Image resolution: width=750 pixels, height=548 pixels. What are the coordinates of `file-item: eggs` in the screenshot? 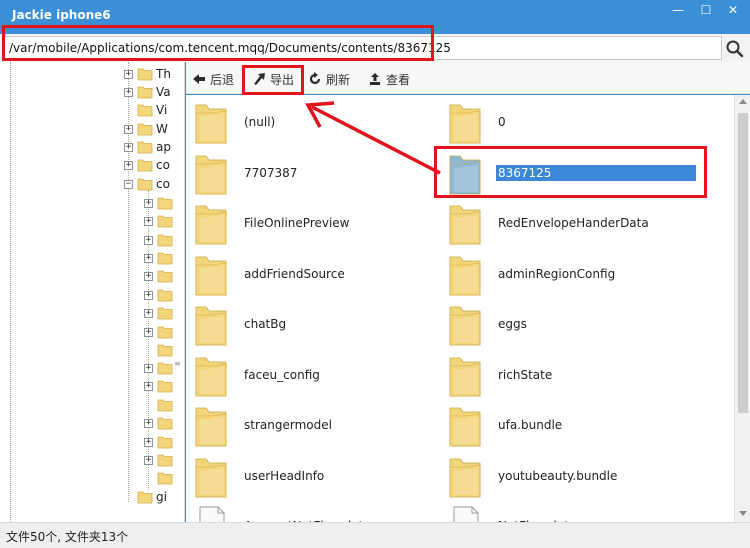 It's located at (570, 325).